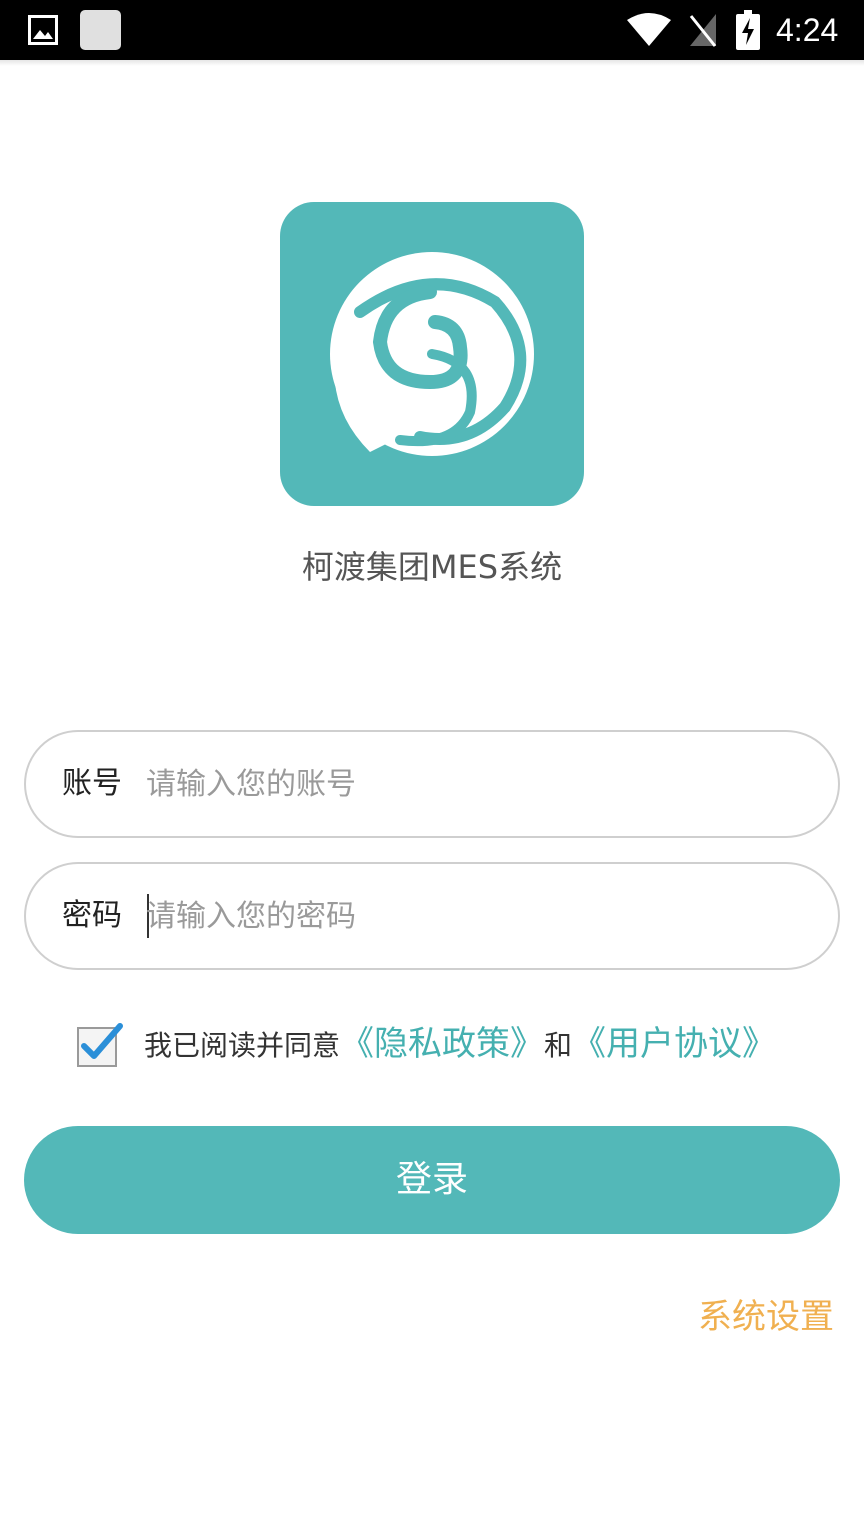 The width and height of the screenshot is (864, 1536). I want to click on agreement-checkbox, so click(99, 1044).